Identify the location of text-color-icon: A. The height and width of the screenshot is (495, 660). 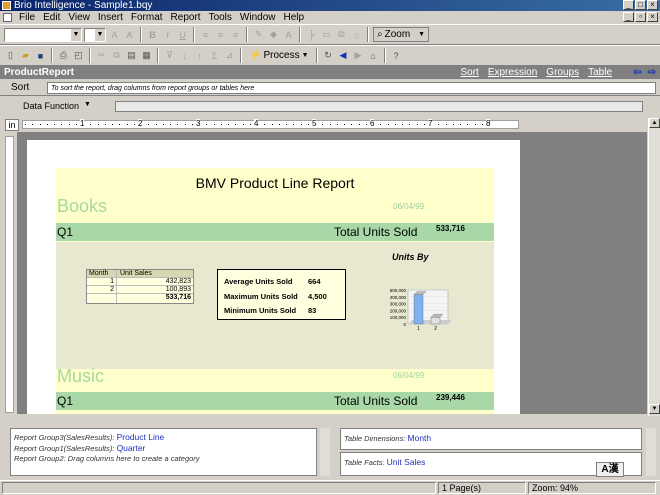
(288, 34).